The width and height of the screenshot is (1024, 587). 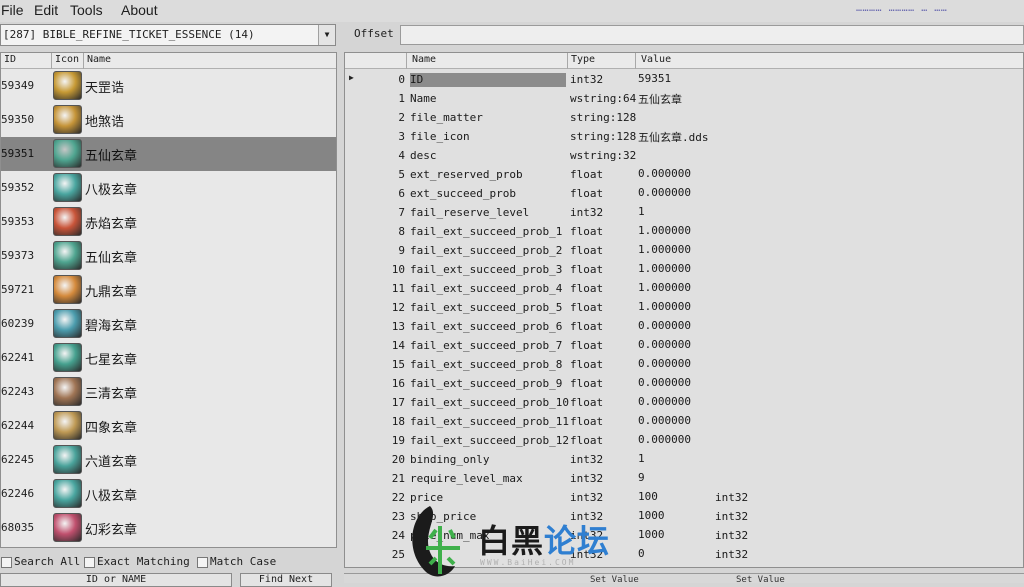 I want to click on list-item: 59353 赤焰玄章, so click(x=168, y=222).